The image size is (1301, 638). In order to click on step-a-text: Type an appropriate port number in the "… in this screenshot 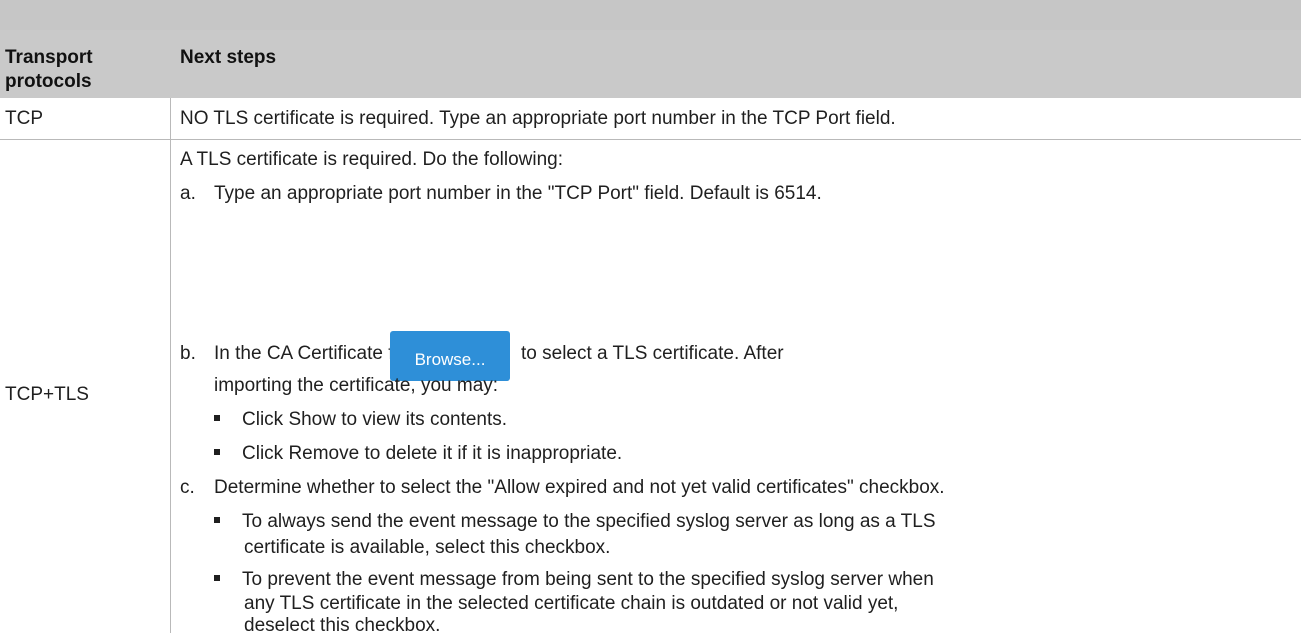, I will do `click(518, 193)`.